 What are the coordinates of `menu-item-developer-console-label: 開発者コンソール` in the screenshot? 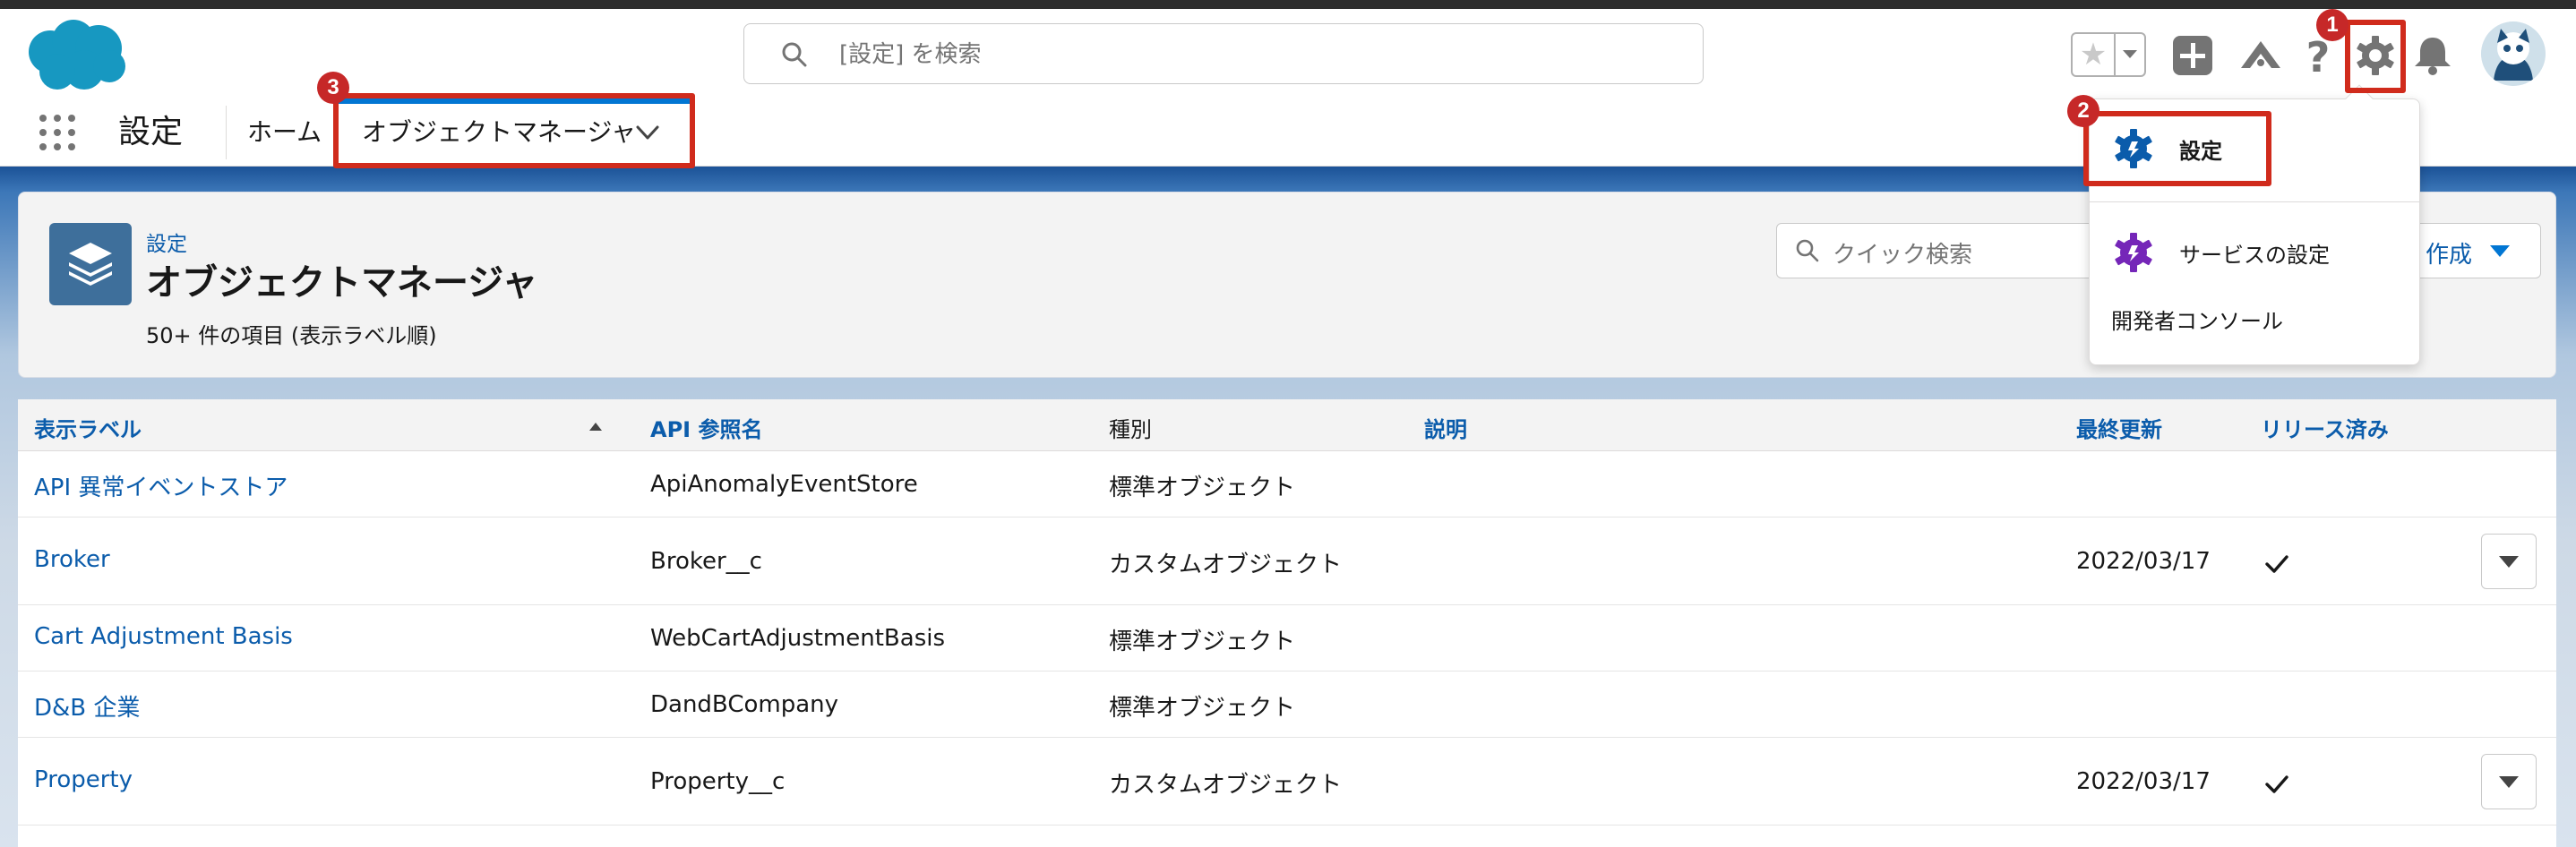 It's located at (2197, 321).